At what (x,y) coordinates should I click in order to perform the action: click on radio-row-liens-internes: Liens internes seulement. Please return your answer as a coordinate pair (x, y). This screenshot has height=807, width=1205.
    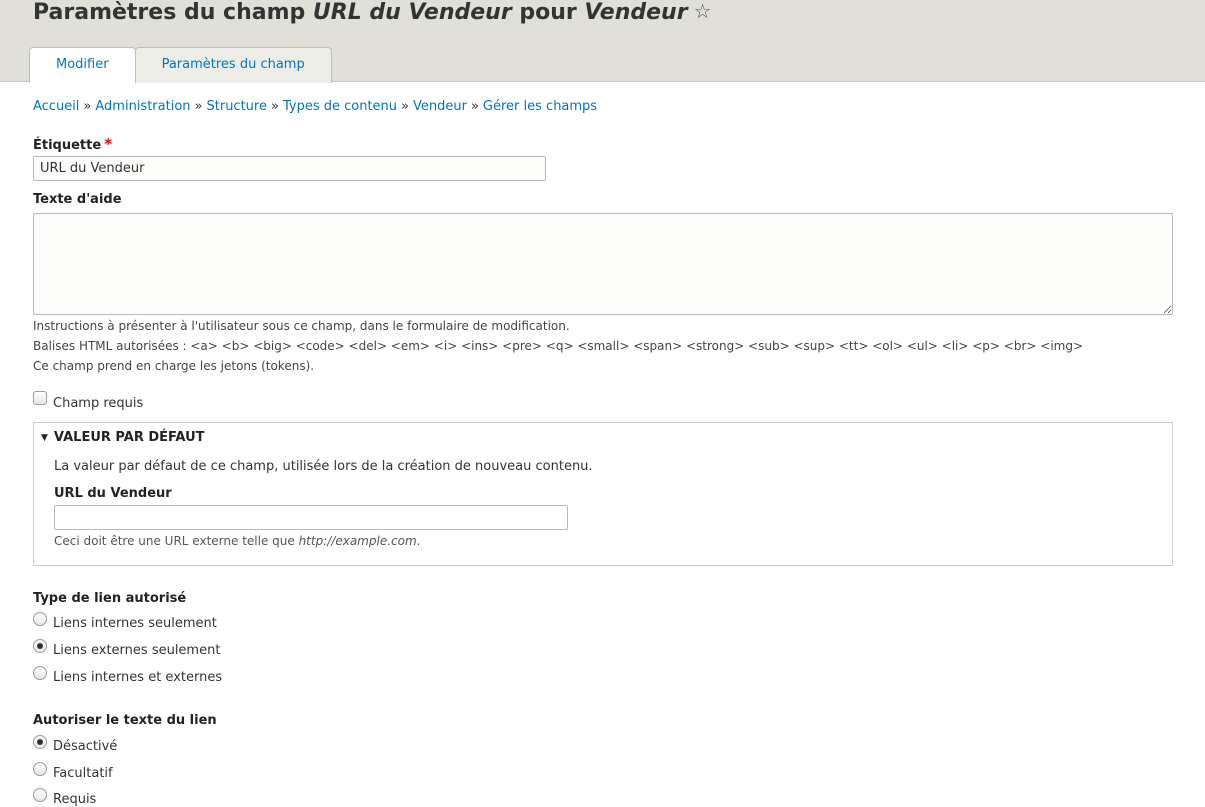
    Looking at the image, I should click on (125, 621).